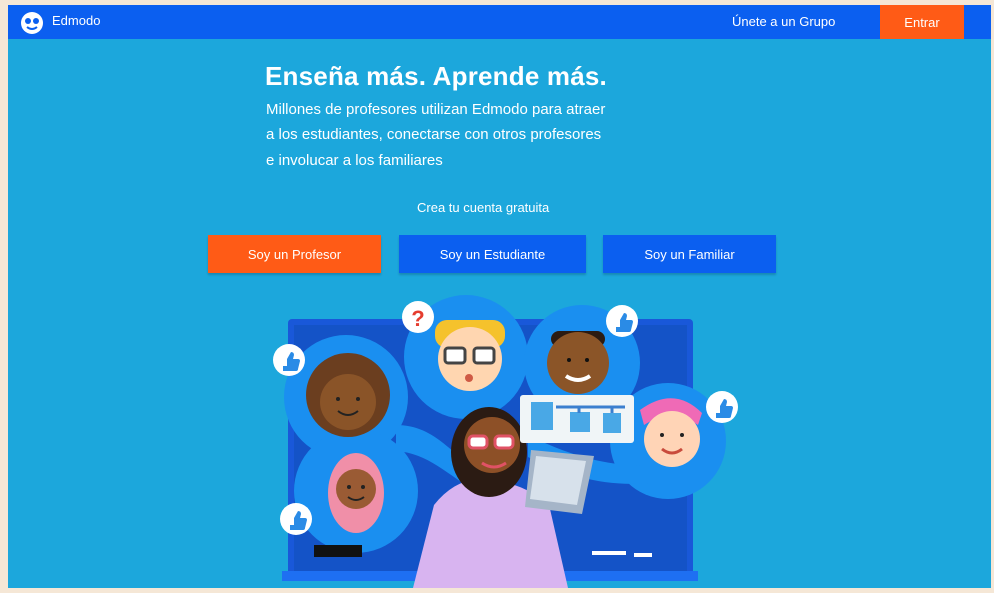  Describe the element at coordinates (578, 362) in the screenshot. I see `student-avatar-boy` at that location.